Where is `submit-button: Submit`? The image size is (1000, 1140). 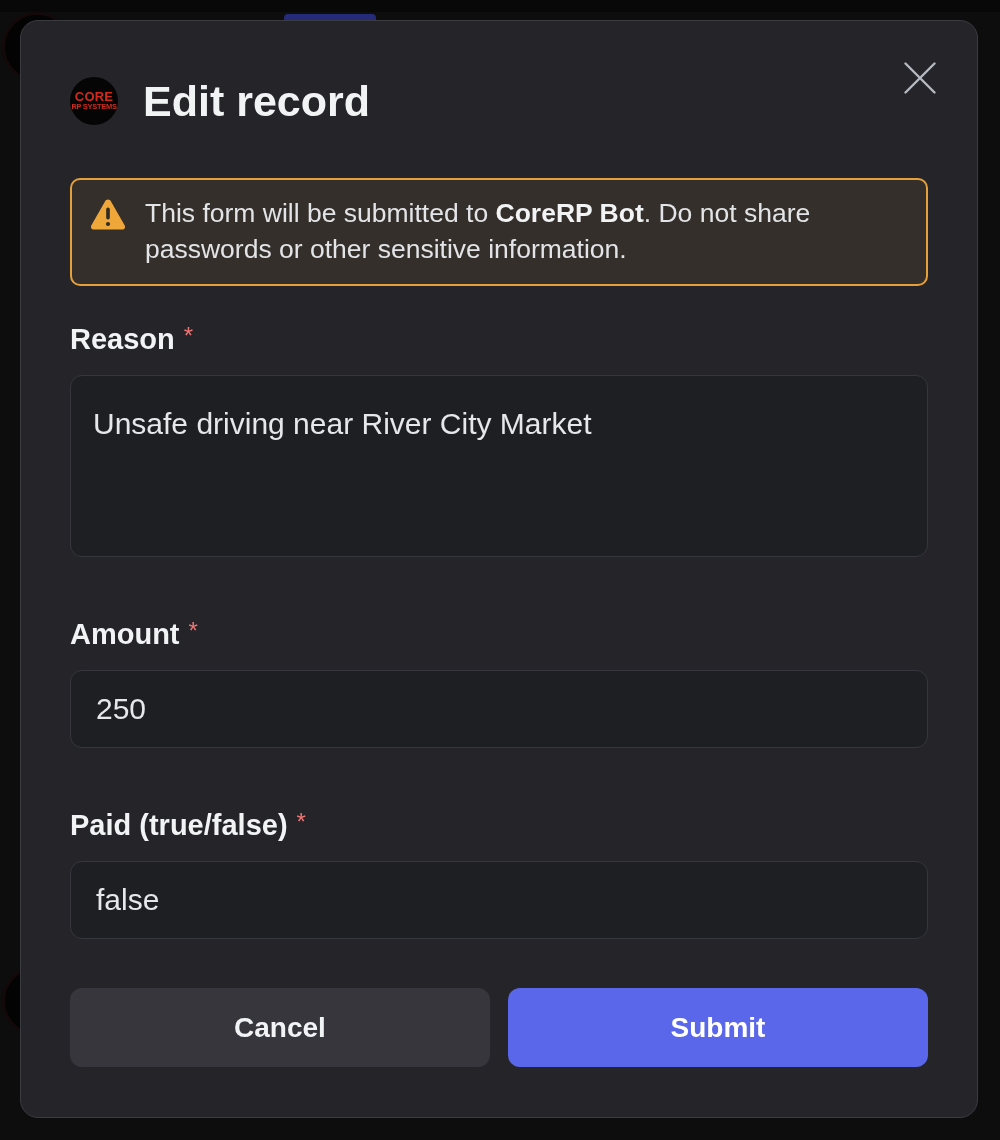 submit-button: Submit is located at coordinates (718, 1027).